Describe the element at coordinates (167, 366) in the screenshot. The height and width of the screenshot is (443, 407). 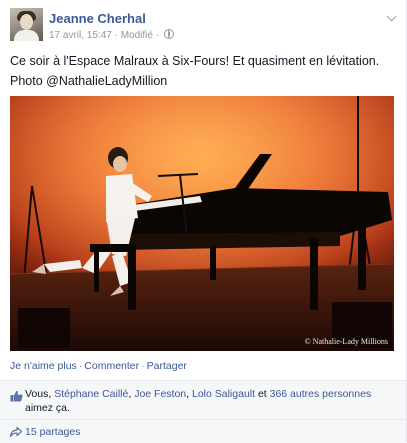
I see `share-link: Partager` at that location.